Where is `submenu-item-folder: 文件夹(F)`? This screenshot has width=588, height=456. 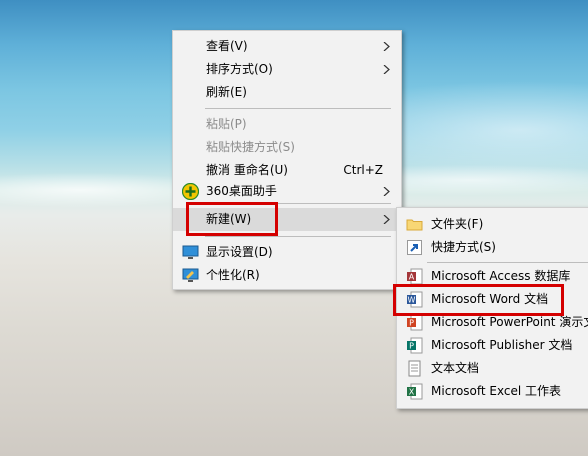
submenu-item-folder: 文件夹(F) is located at coordinates (492, 224).